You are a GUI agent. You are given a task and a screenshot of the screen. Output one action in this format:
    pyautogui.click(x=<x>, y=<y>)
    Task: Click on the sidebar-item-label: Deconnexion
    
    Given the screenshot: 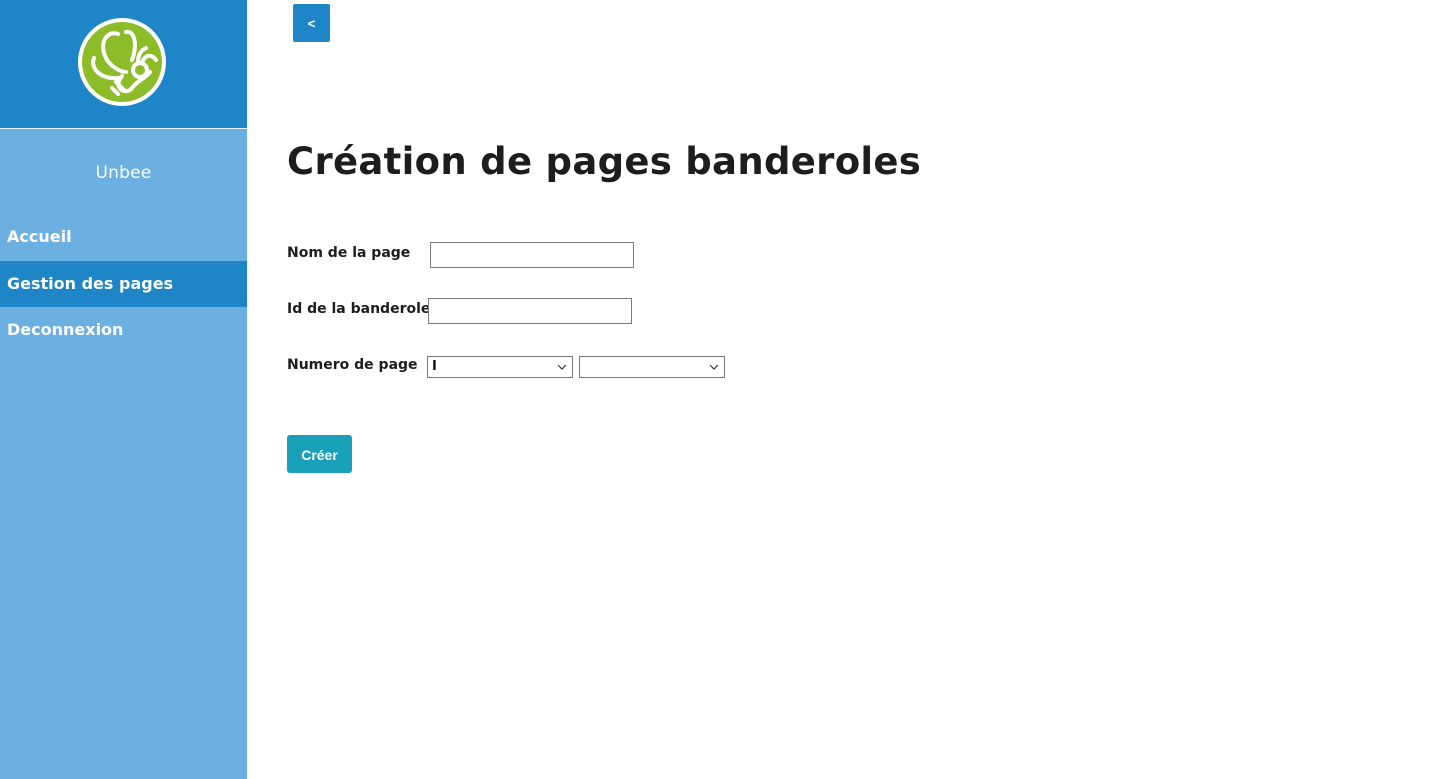 What is the action you would take?
    pyautogui.click(x=65, y=329)
    